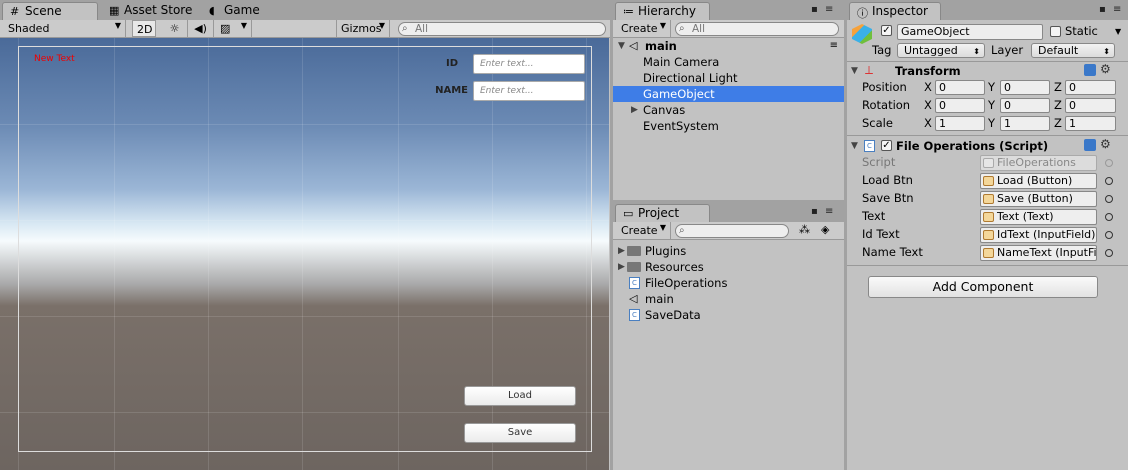 This screenshot has height=470, width=1128. Describe the element at coordinates (728, 315) in the screenshot. I see `project-item: C SaveData` at that location.